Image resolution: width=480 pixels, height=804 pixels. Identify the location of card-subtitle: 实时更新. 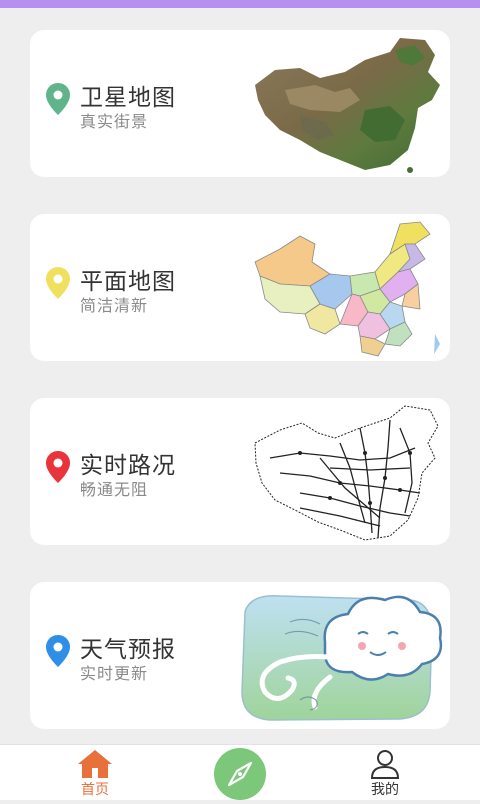
(114, 673).